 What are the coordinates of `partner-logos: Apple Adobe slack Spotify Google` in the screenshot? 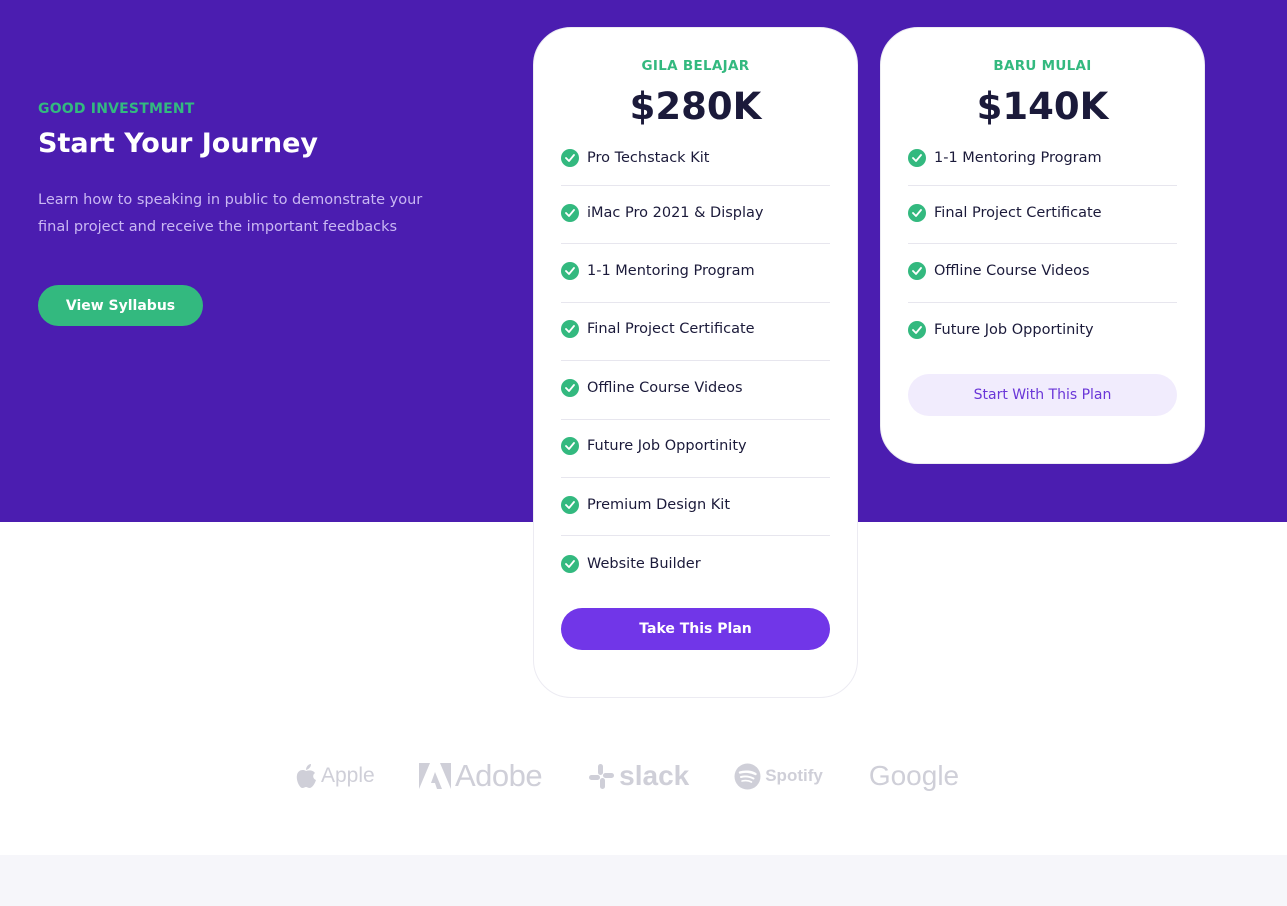 It's located at (627, 776).